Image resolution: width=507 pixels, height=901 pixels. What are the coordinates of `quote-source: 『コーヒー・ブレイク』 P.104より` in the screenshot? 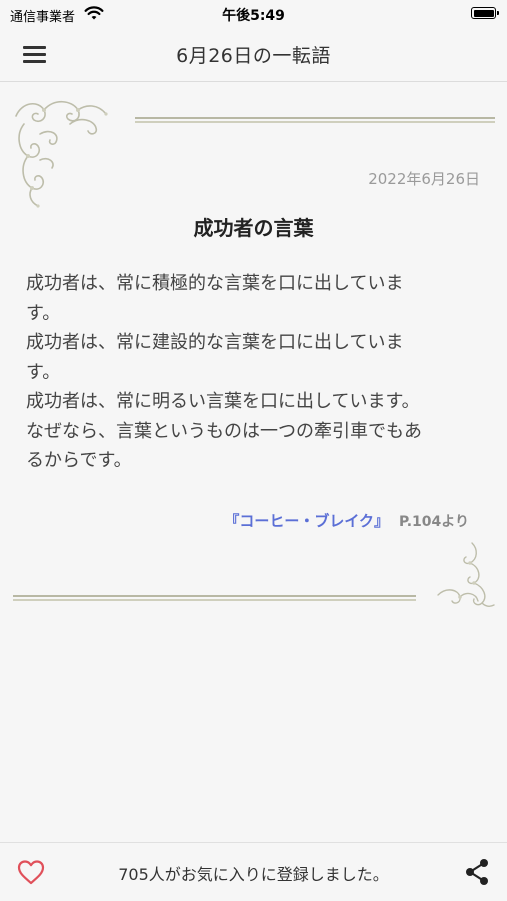 It's located at (346, 520).